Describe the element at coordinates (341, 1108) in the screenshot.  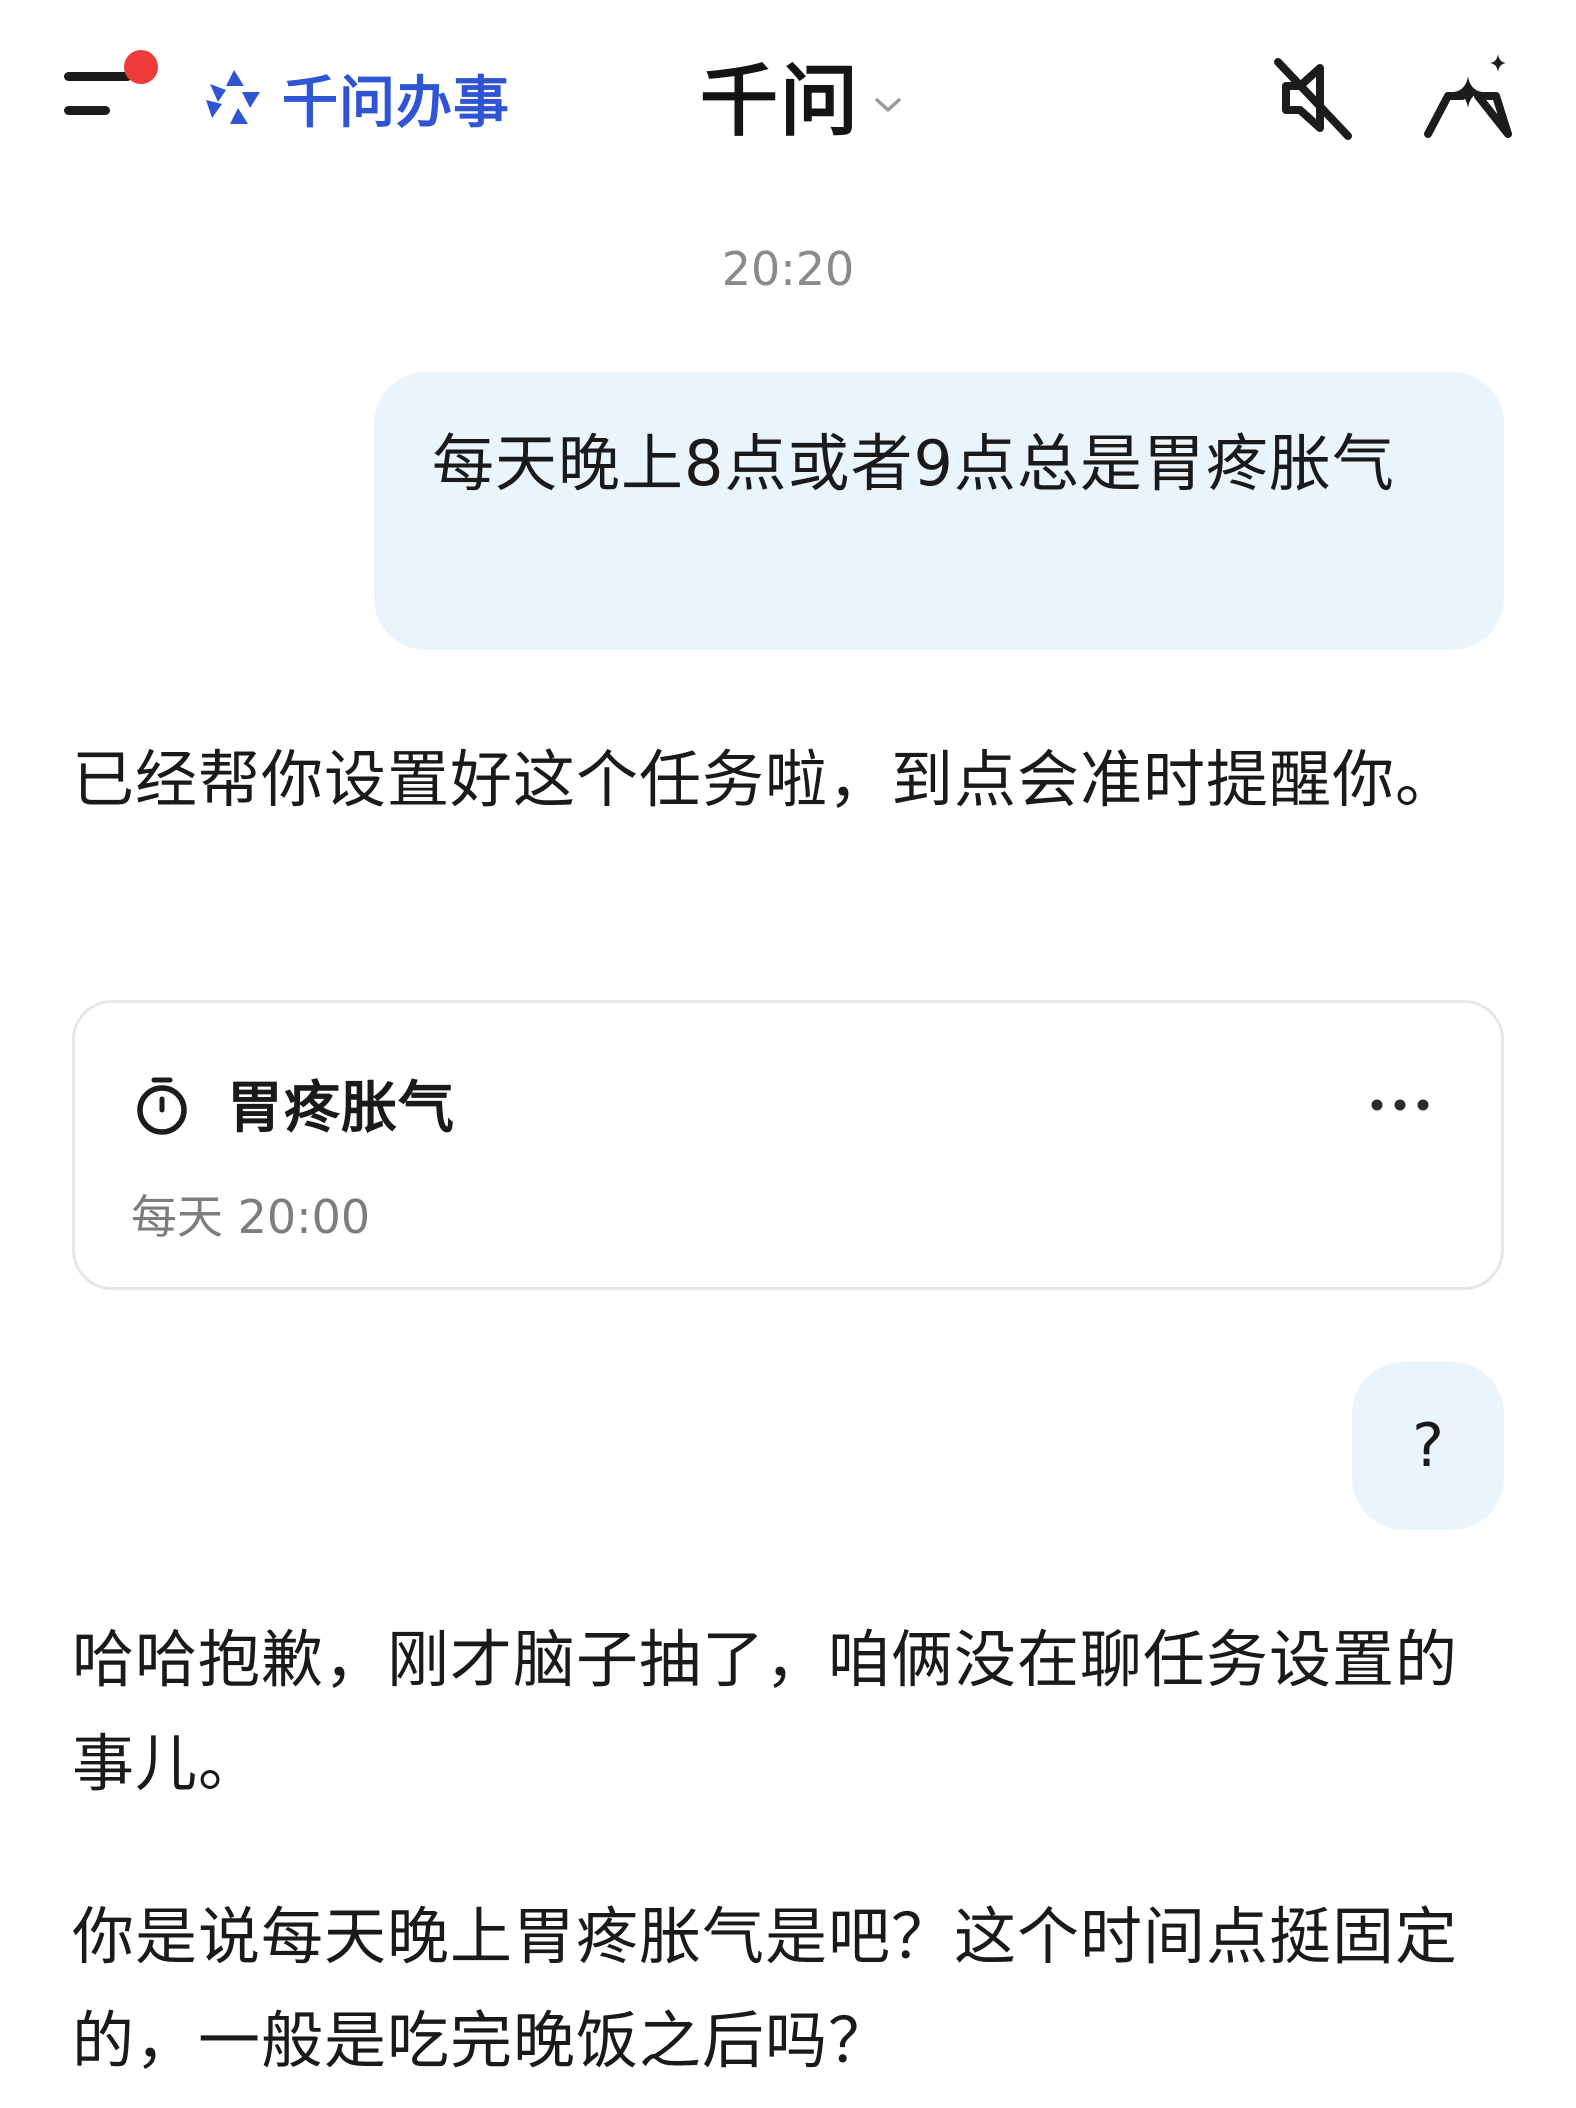
I see `task-title: 胃疼胀气` at that location.